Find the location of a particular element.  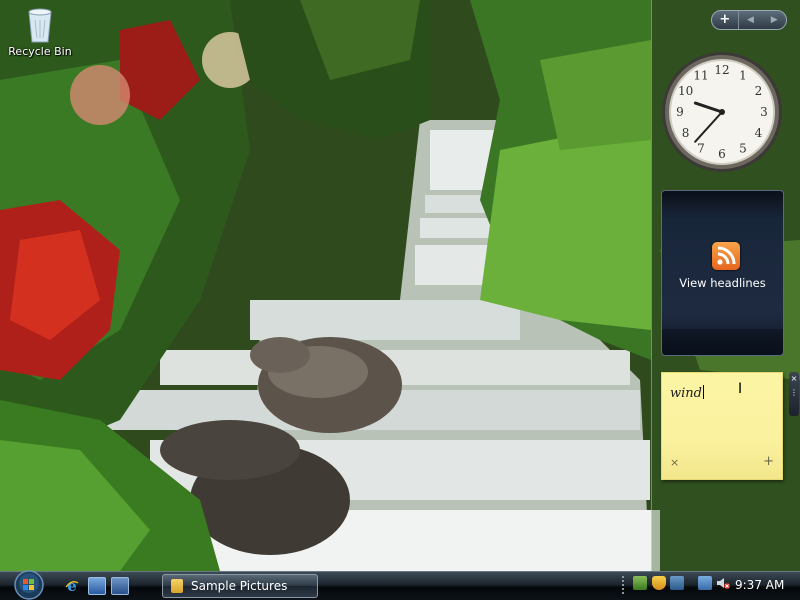

note-text-area: wind is located at coordinates (687, 393).